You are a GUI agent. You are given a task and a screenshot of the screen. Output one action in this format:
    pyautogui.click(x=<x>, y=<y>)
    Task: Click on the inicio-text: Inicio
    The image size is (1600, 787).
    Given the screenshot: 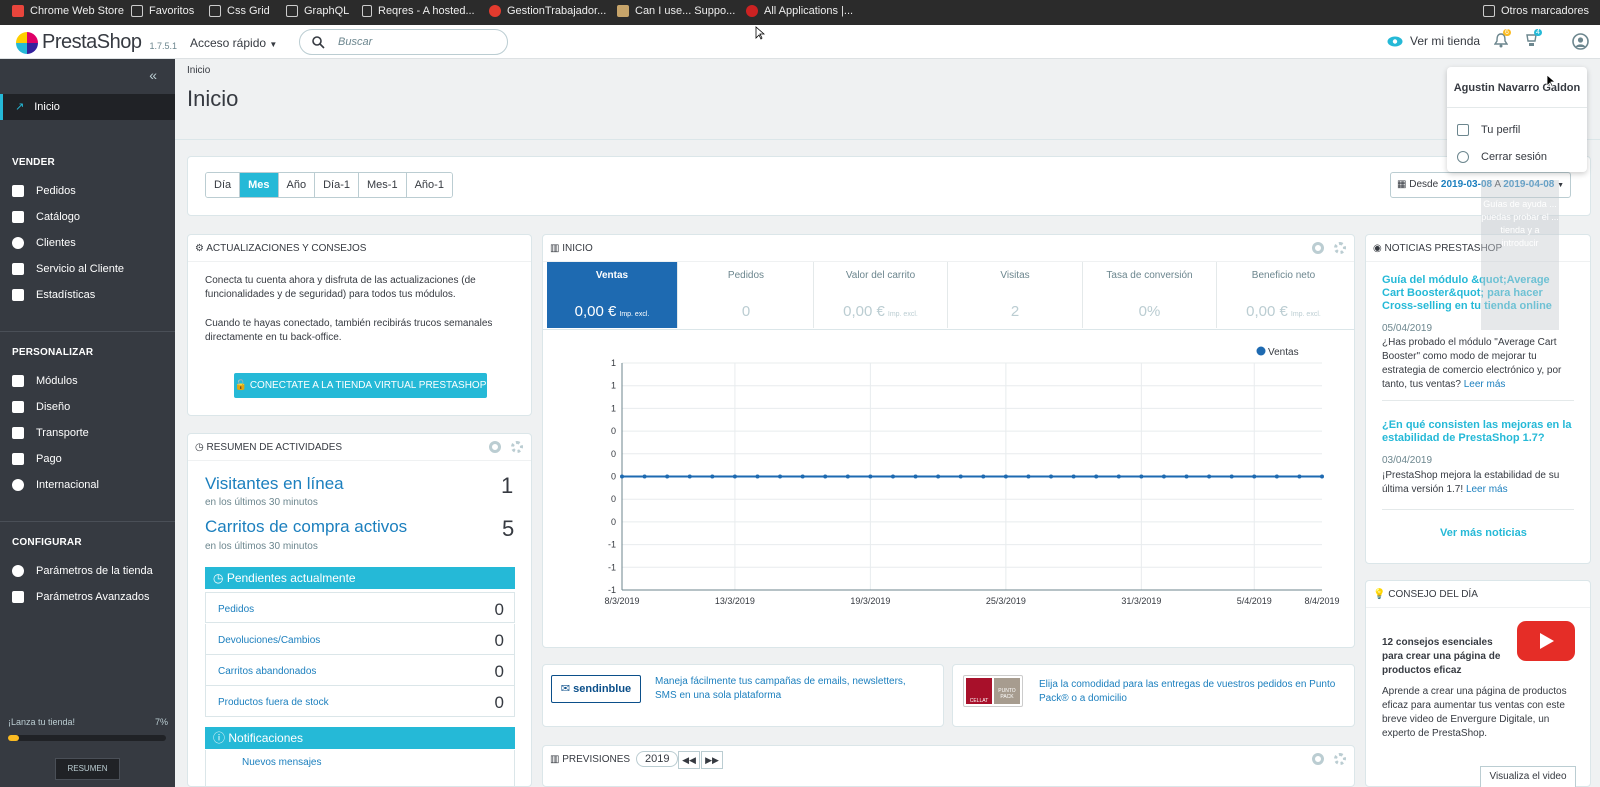 What is the action you would take?
    pyautogui.click(x=47, y=106)
    